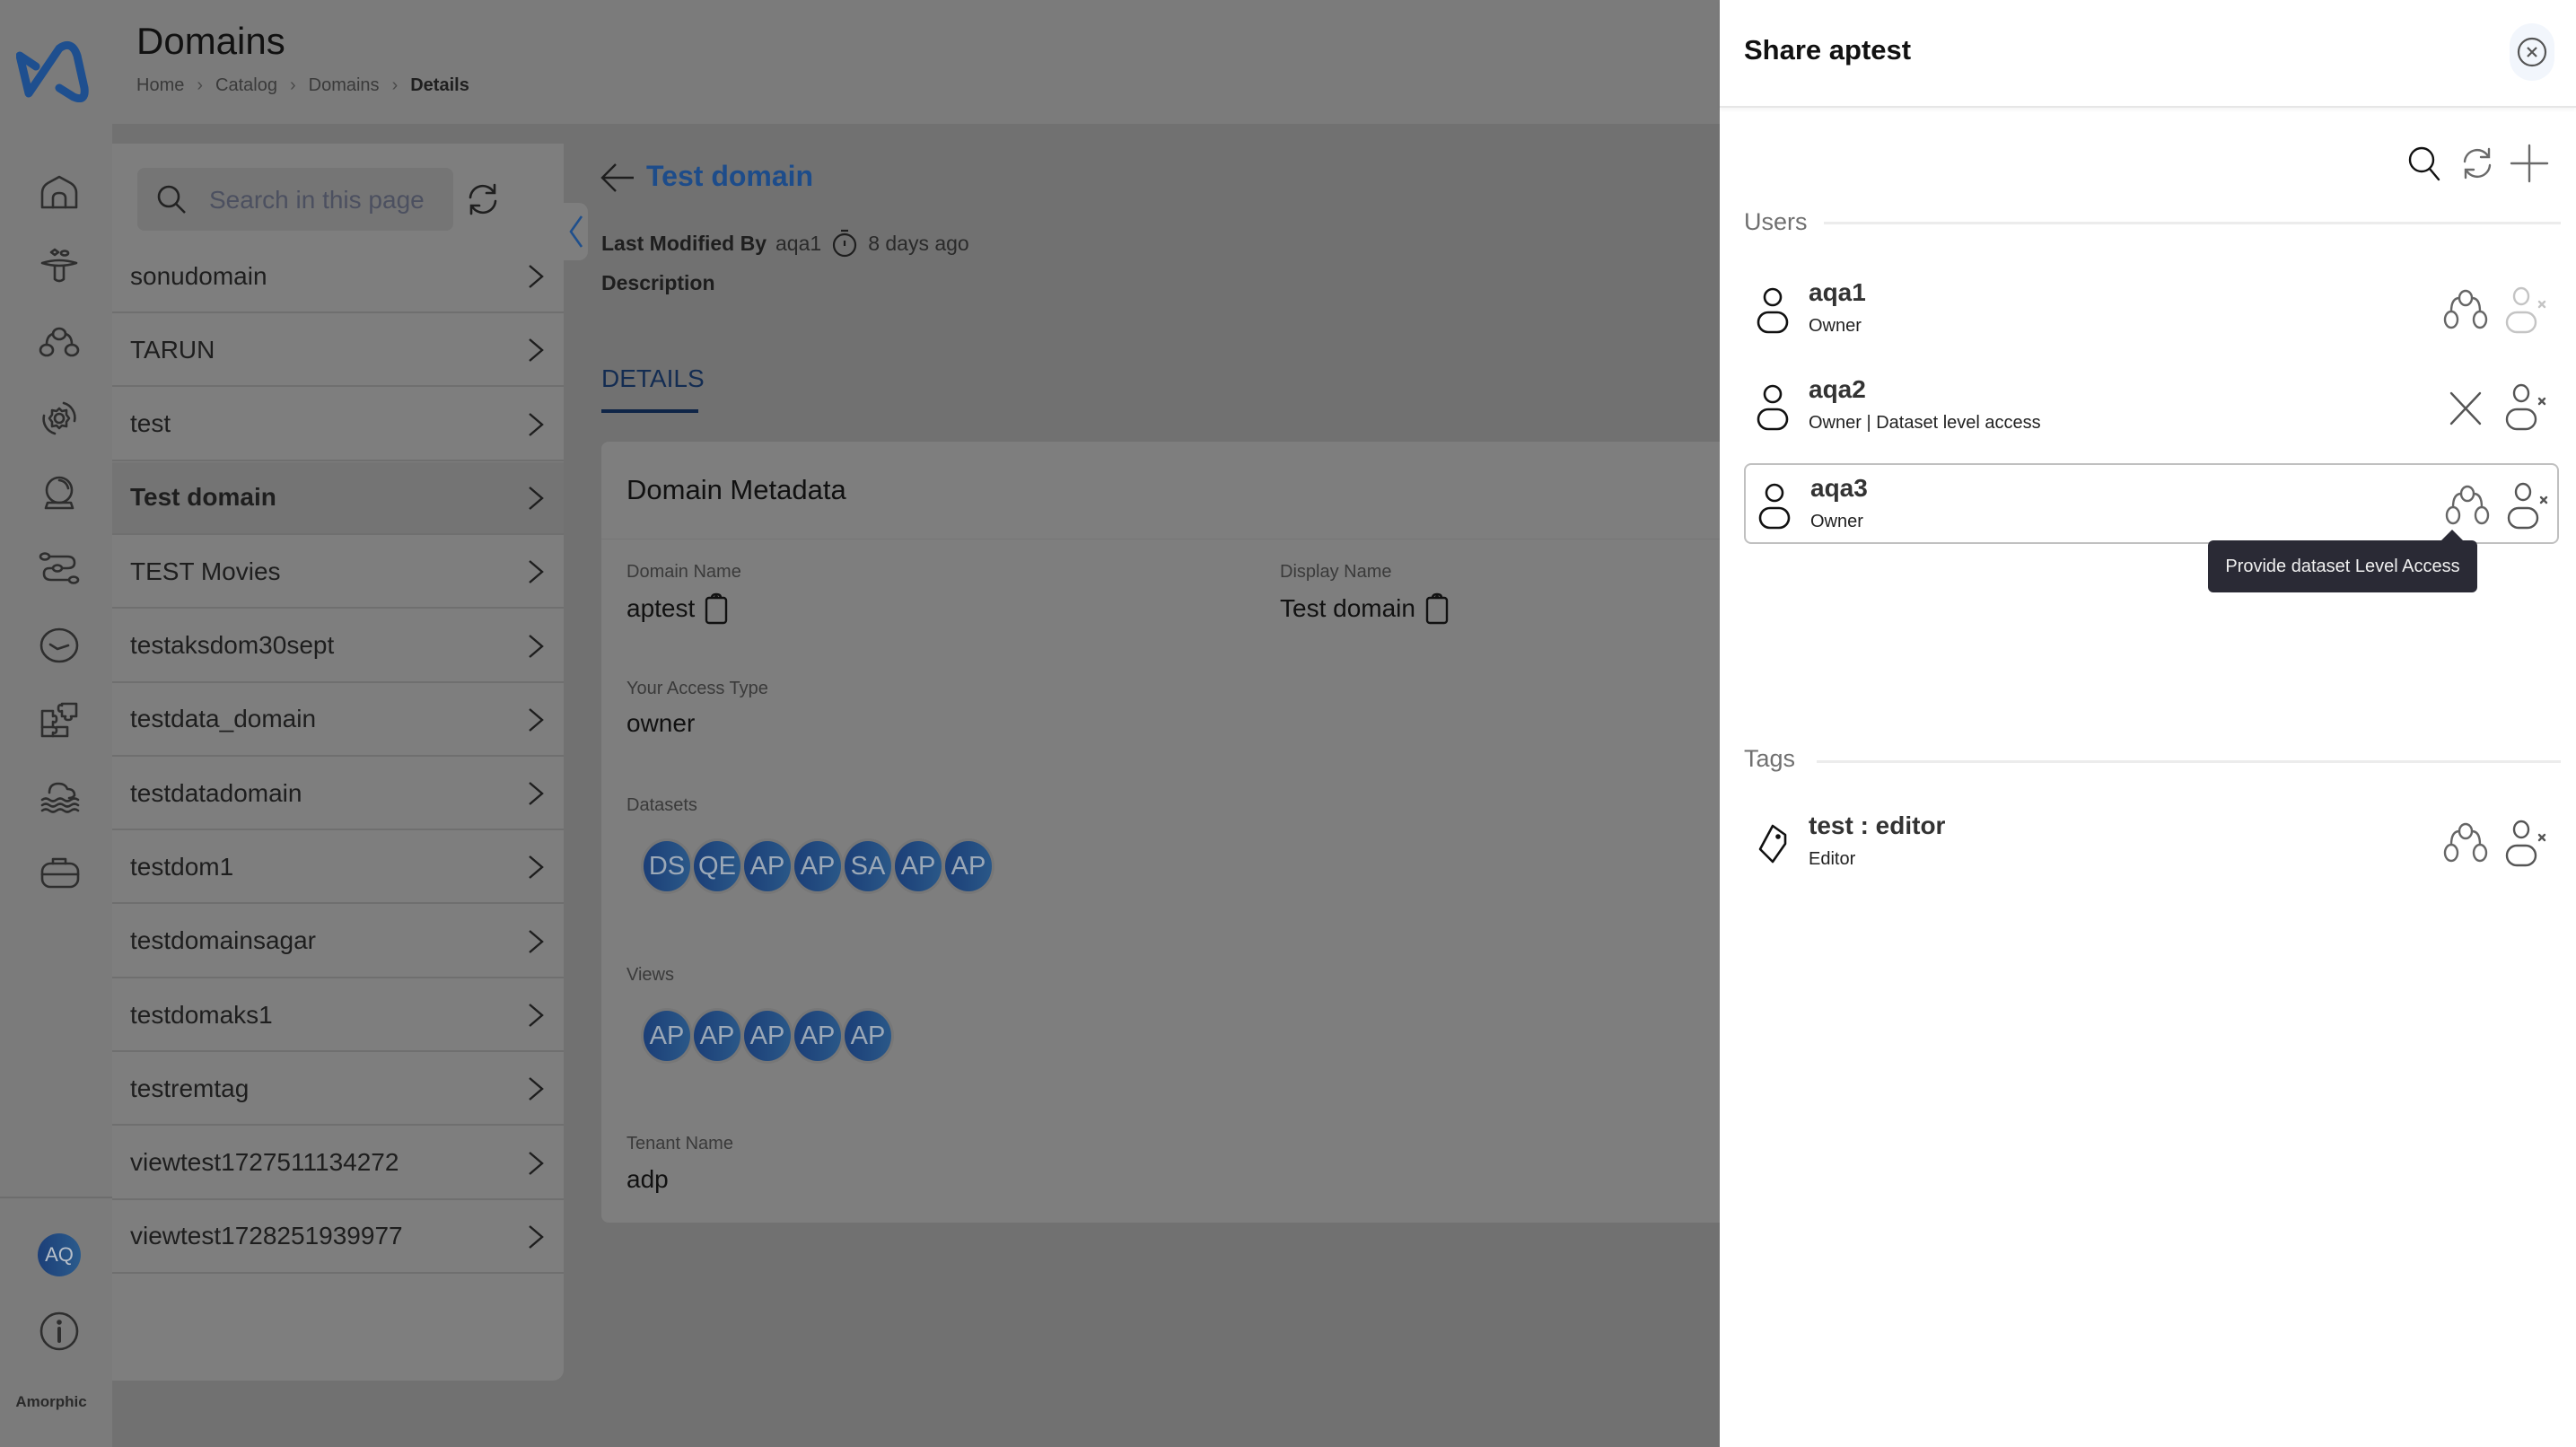 This screenshot has width=2576, height=1447. Describe the element at coordinates (223, 940) in the screenshot. I see `domain-list-item-label: testdomainsagar` at that location.